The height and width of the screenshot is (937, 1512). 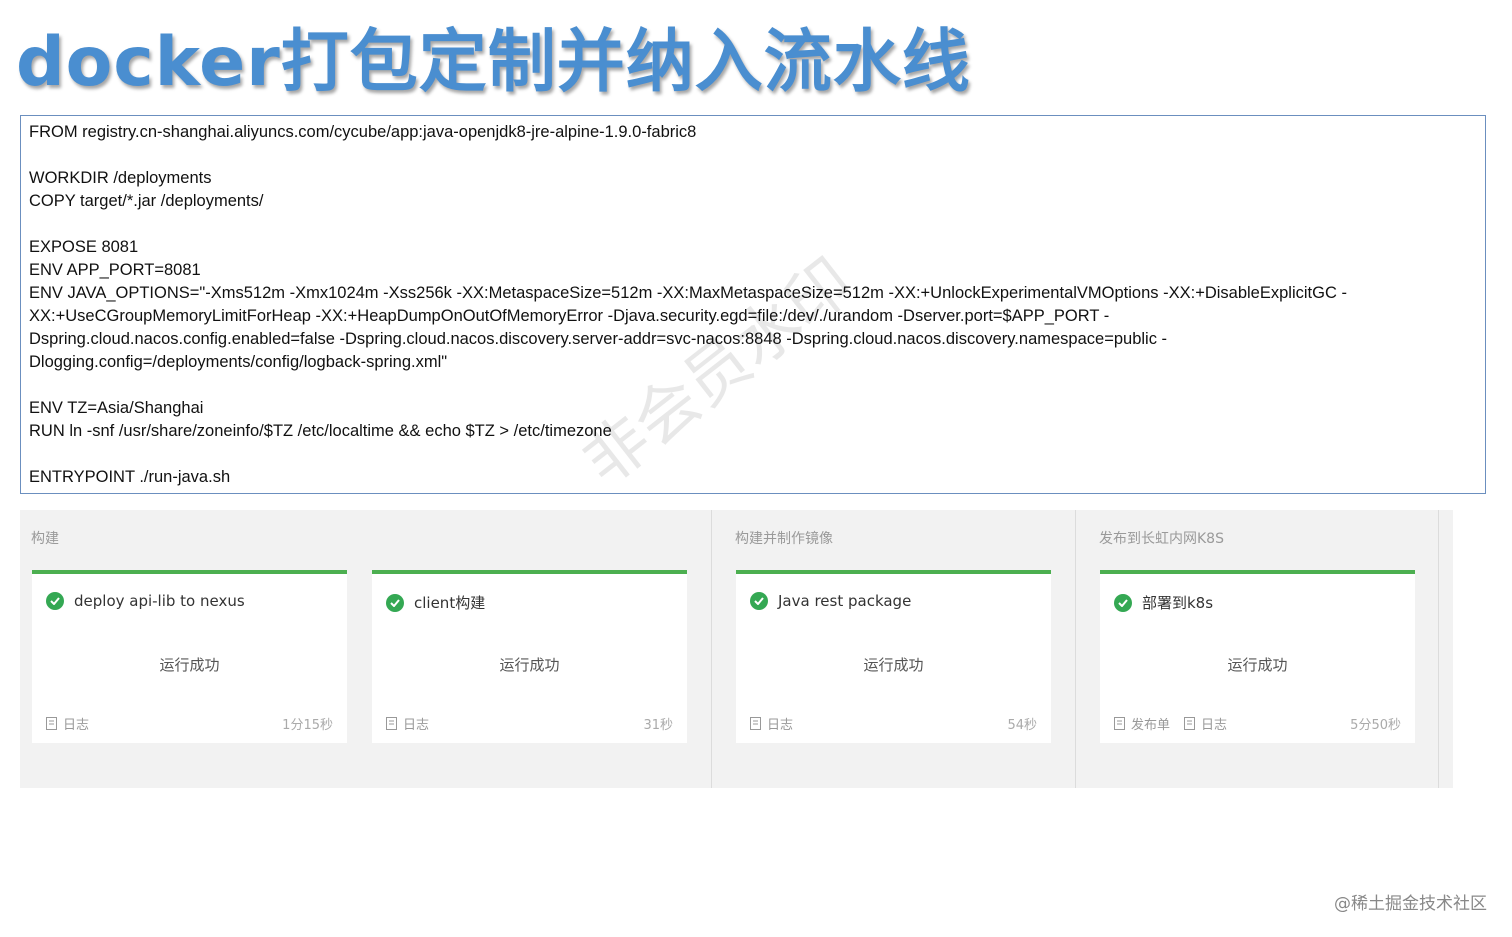 I want to click on job-header: Java rest package, so click(x=830, y=601).